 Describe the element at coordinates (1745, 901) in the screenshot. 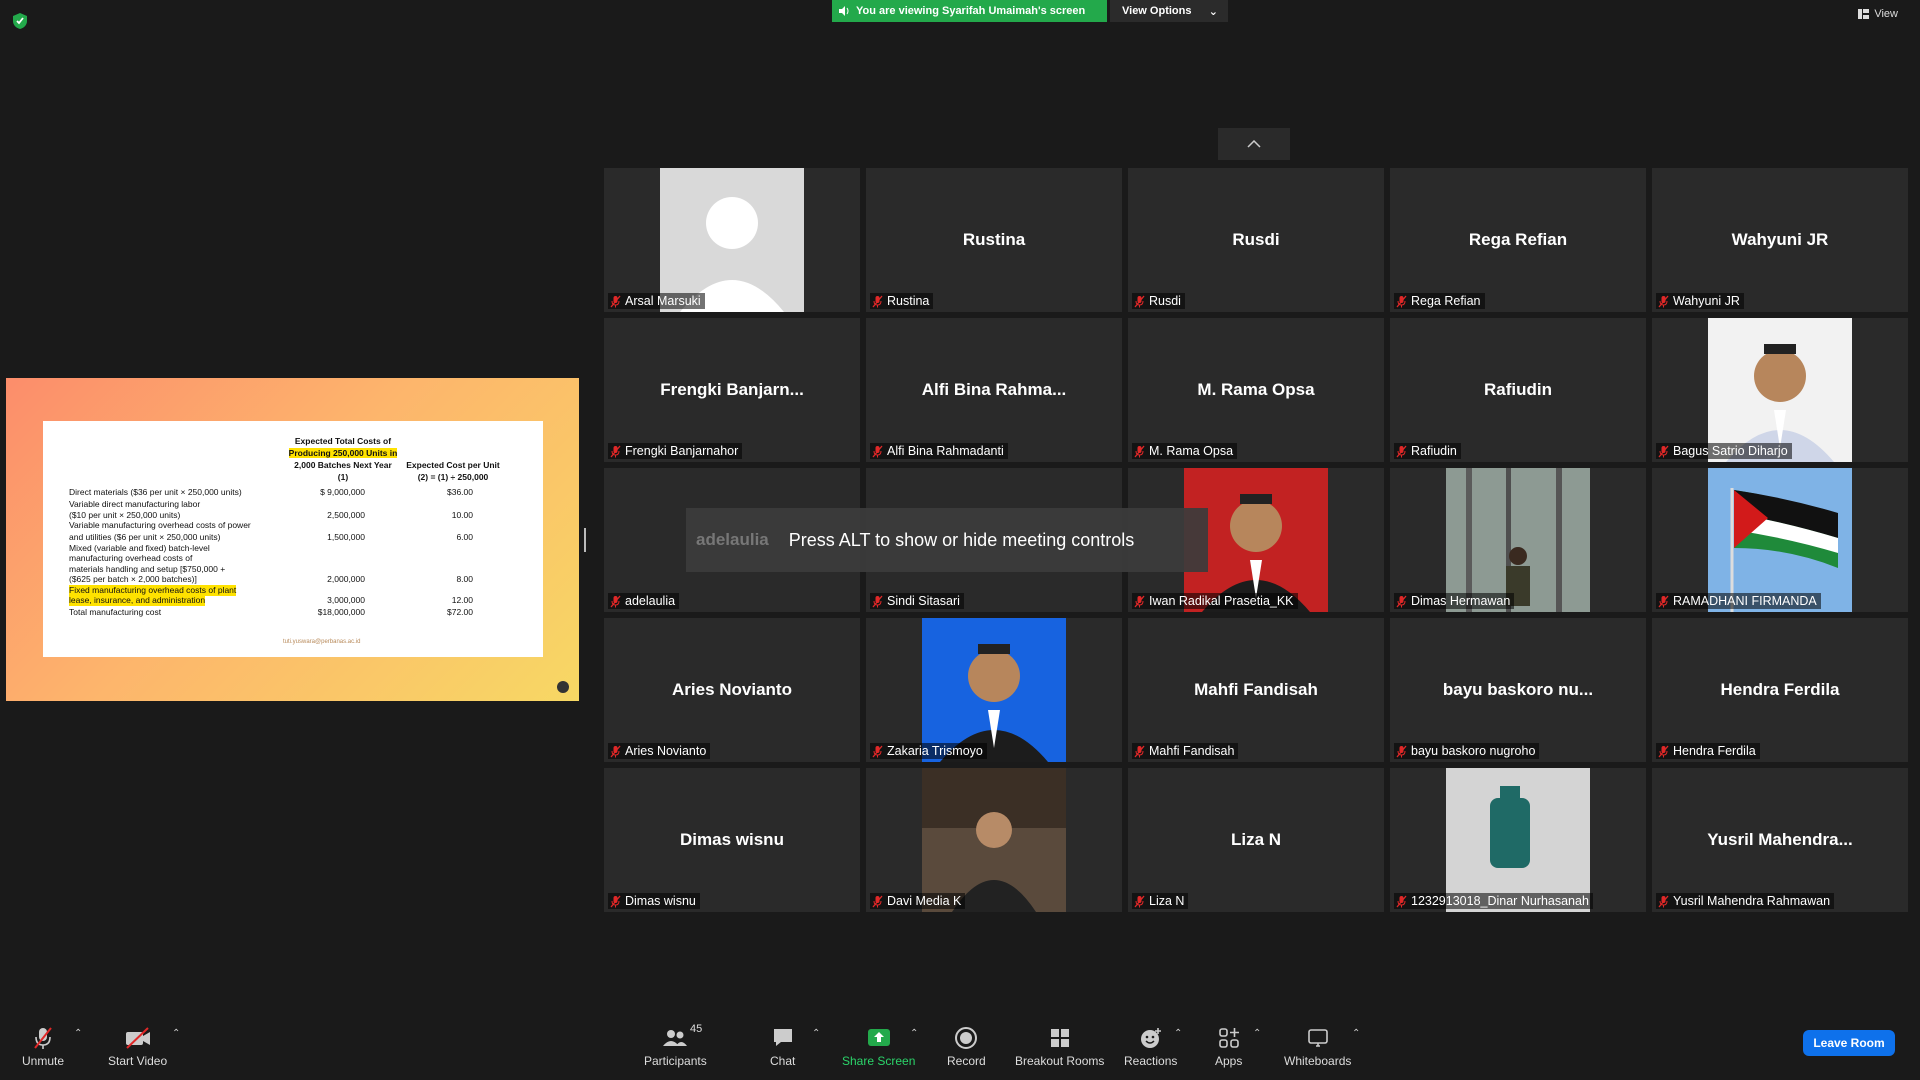

I see `participant-name-tag: Yusril Mahendra Rahmawan` at that location.